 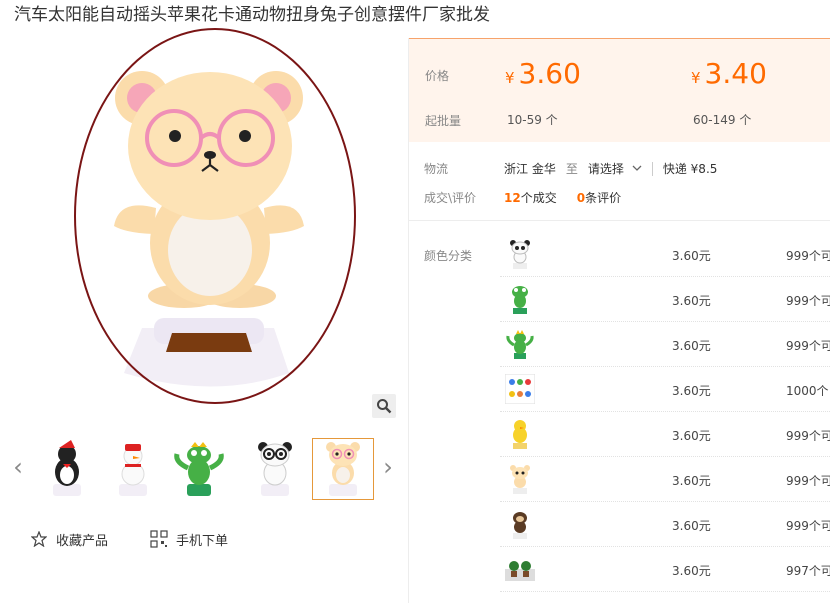 What do you see at coordinates (520, 434) in the screenshot?
I see `chick-figure-icon` at bounding box center [520, 434].